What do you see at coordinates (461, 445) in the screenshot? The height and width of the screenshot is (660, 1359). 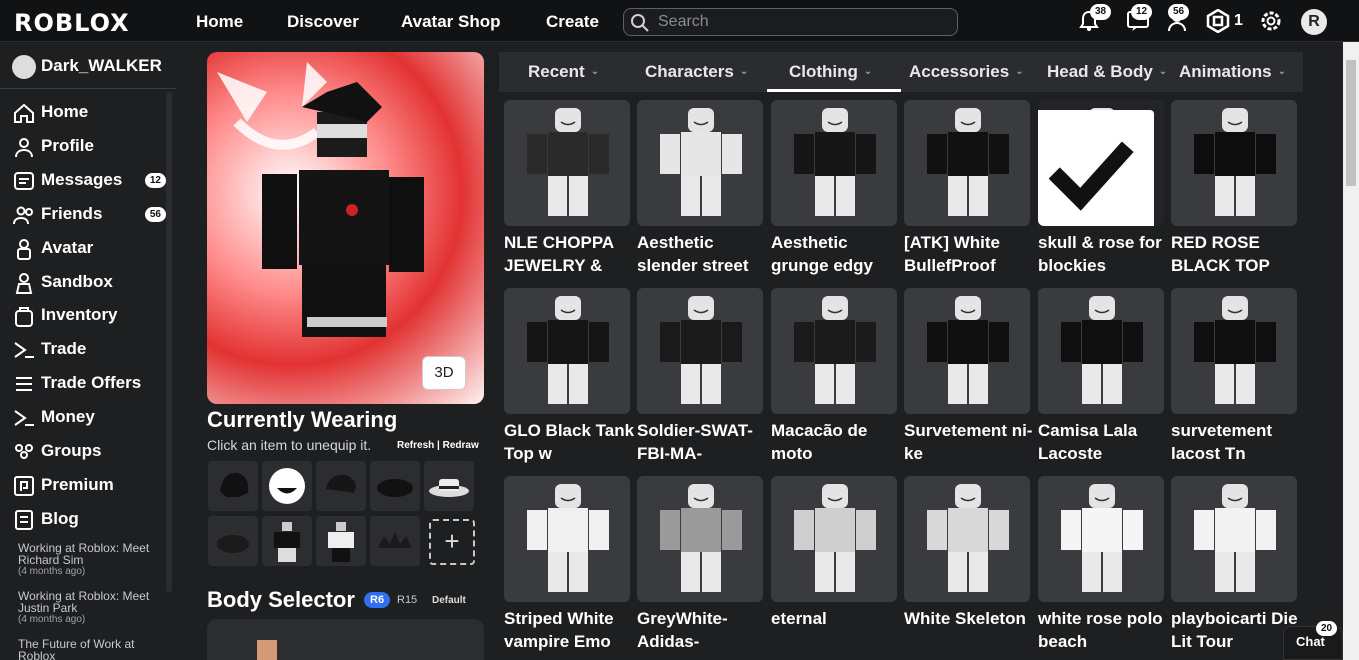 I see `redraw-link: Redraw` at bounding box center [461, 445].